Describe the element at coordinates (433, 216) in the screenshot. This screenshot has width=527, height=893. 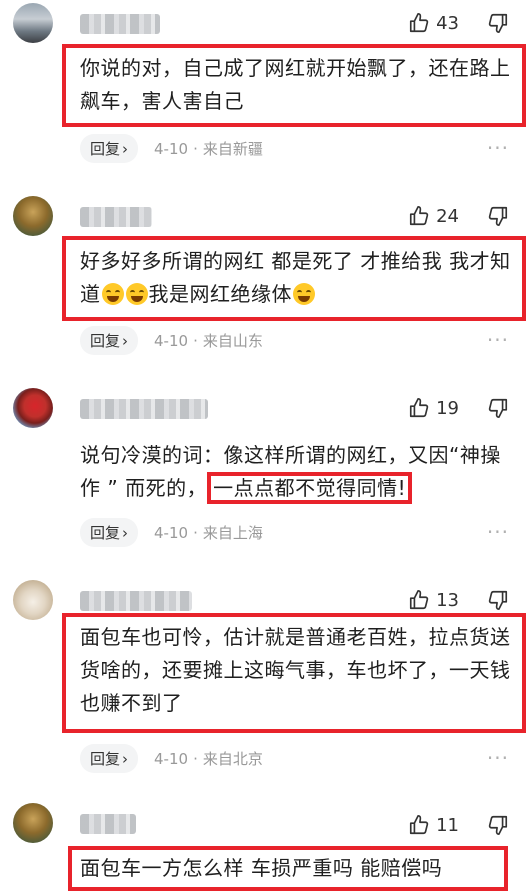
I see `like-button: 24` at that location.